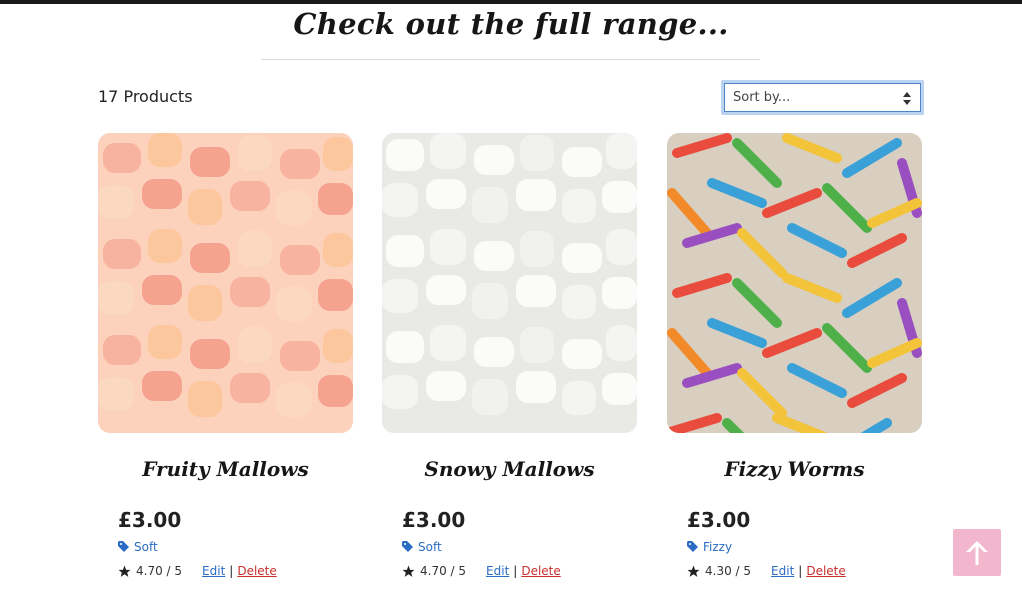  Describe the element at coordinates (225, 283) in the screenshot. I see `product-image-fruity-mallows` at that location.